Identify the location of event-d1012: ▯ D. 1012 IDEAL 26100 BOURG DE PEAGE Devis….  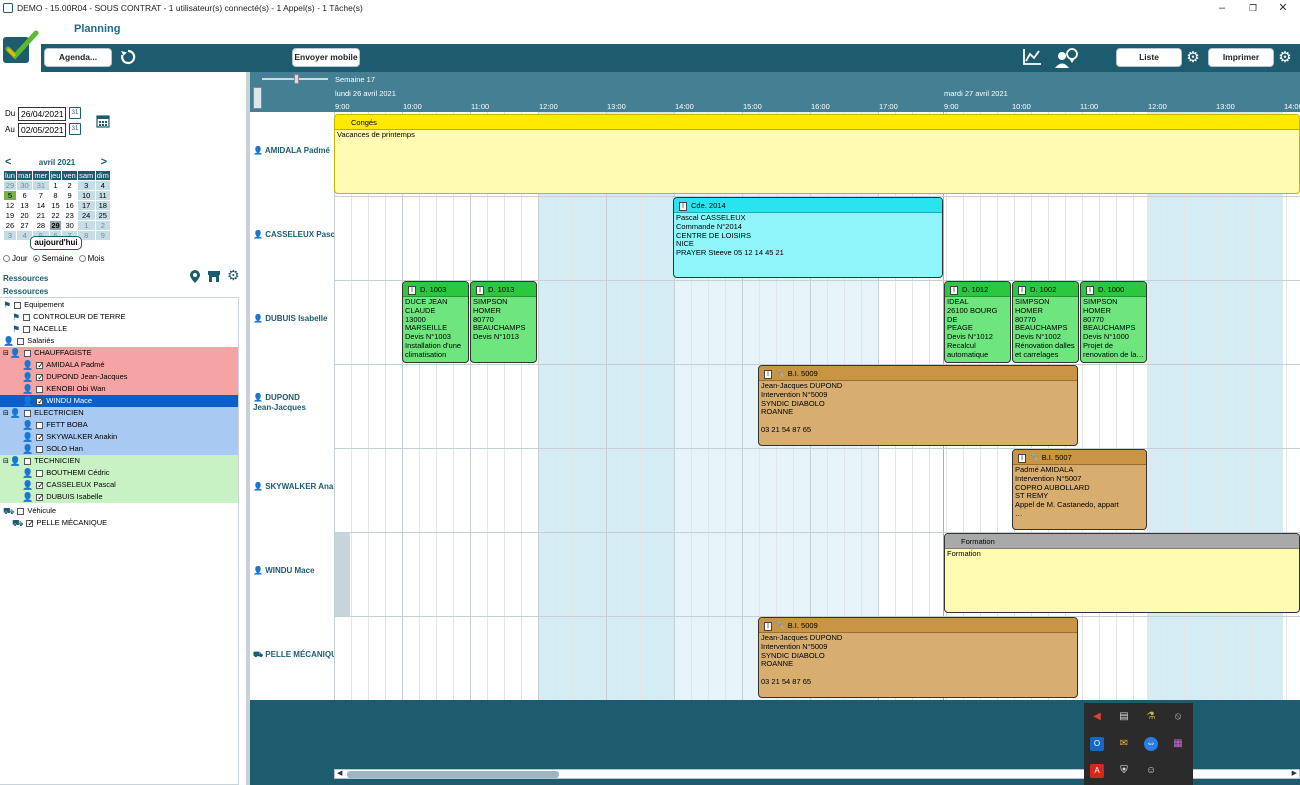
(977, 322).